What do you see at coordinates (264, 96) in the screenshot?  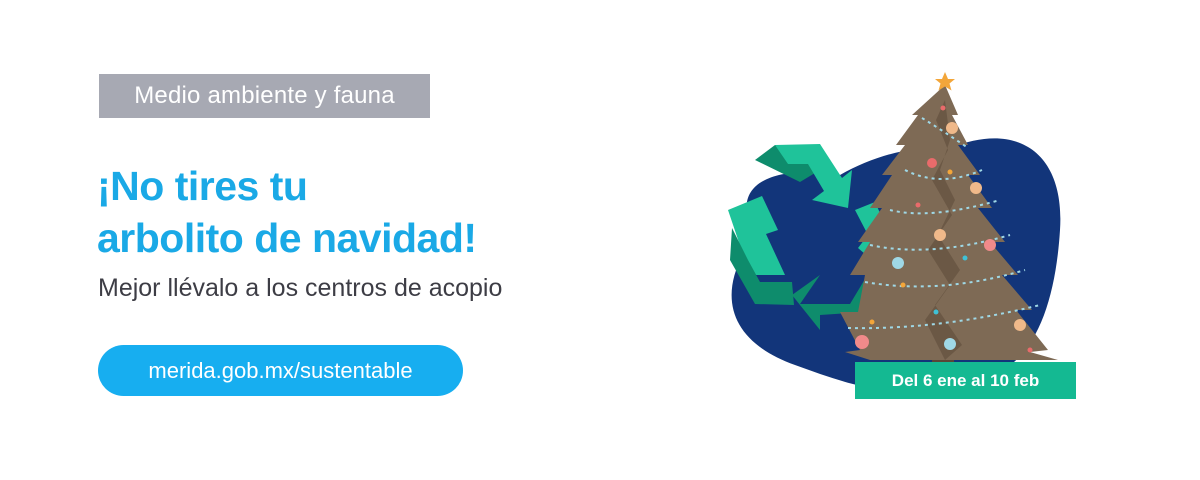 I see `category-tag: Medio ambiente y fauna` at bounding box center [264, 96].